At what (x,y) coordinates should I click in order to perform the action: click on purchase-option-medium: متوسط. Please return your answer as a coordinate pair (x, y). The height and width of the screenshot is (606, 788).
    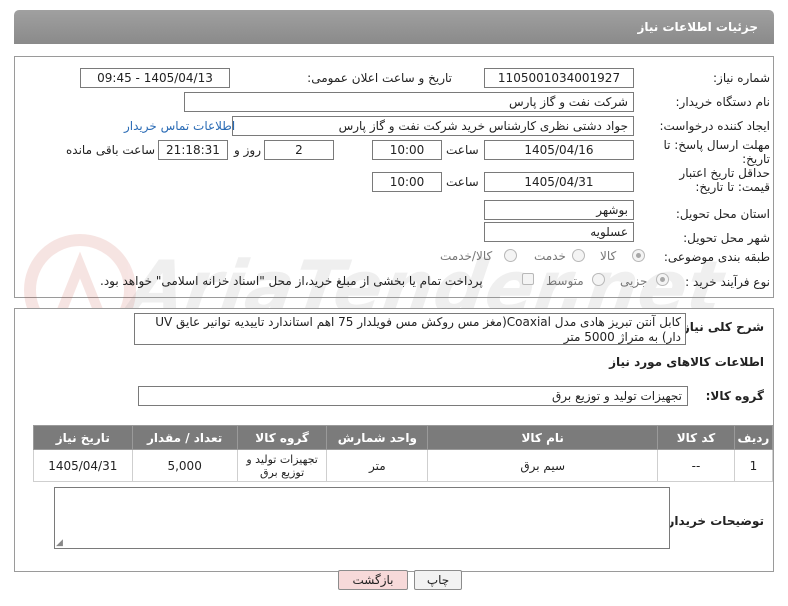
    Looking at the image, I should click on (565, 281).